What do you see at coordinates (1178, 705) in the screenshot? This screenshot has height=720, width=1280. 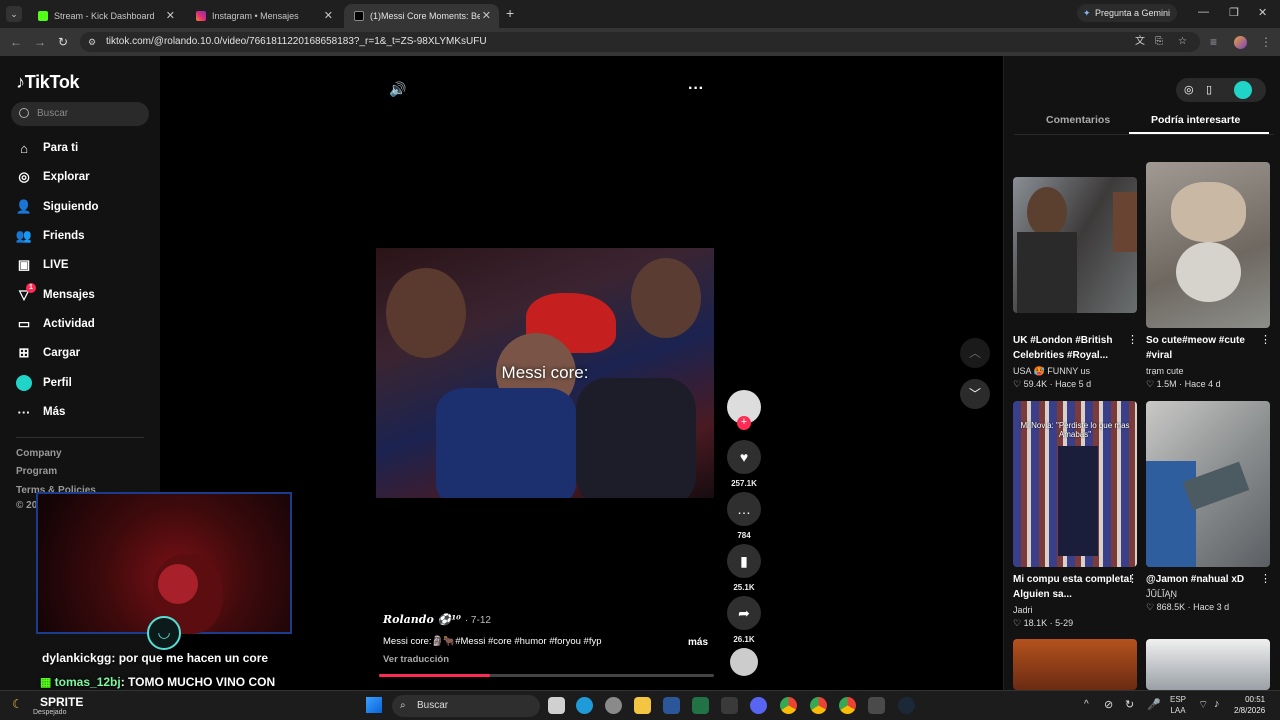 I see `language-indicator: ESP LAA` at bounding box center [1178, 705].